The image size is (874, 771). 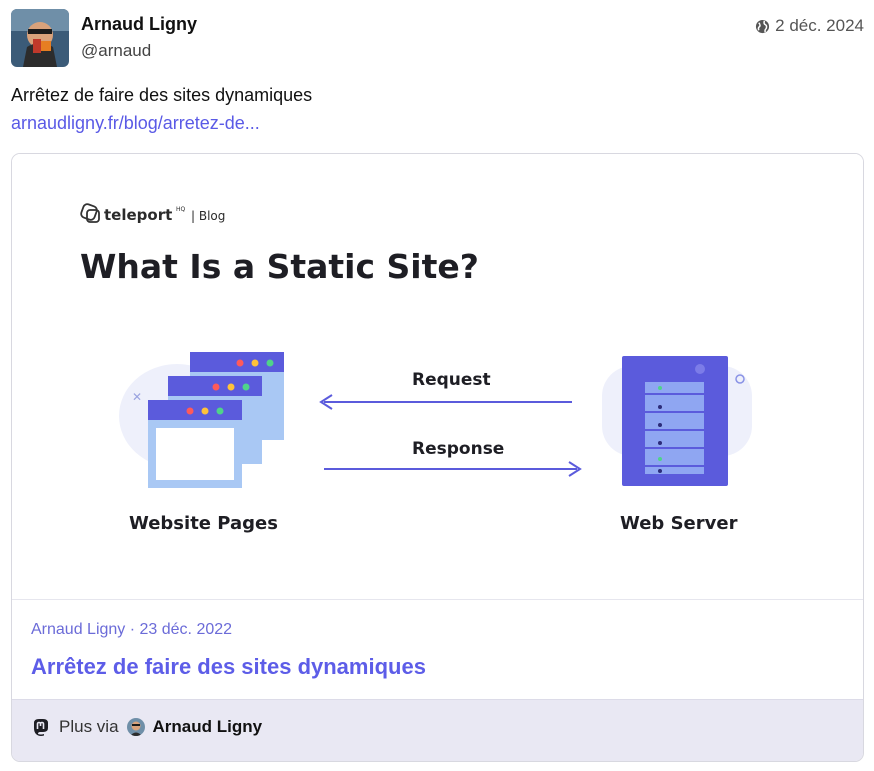 I want to click on request-label: Request, so click(x=451, y=380).